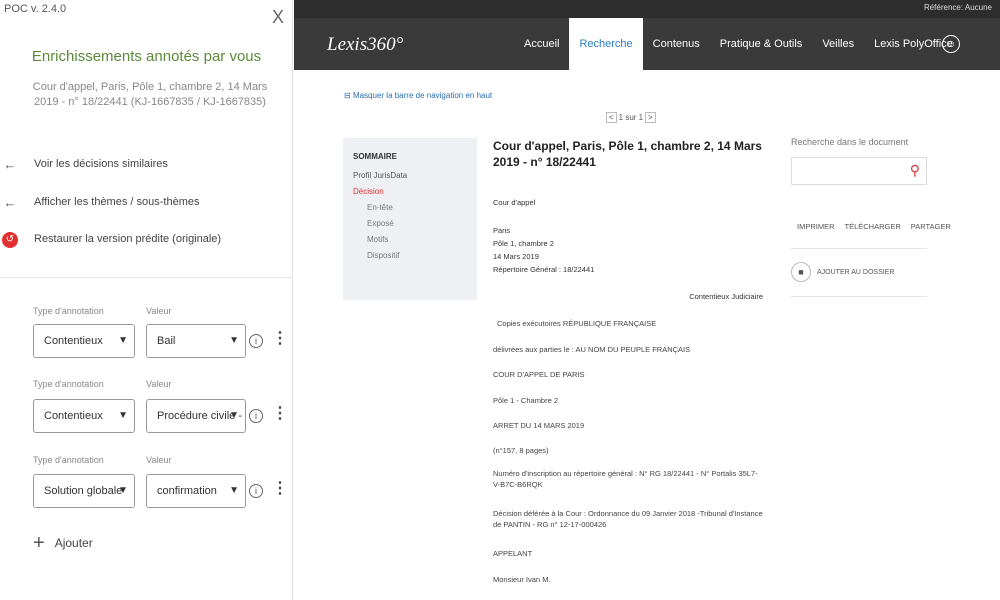 The height and width of the screenshot is (600, 1000). I want to click on pager: < 1 sur 1 >, so click(631, 117).